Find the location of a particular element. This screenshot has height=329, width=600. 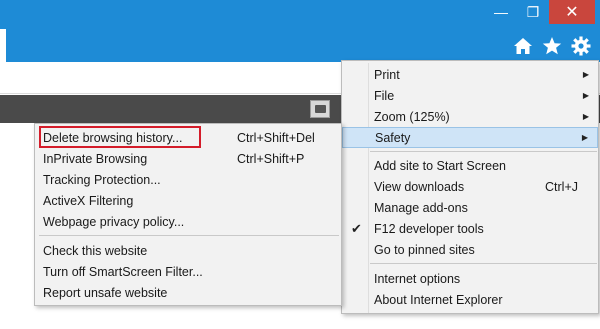

menu-item-label: Go to pinned sites is located at coordinates (424, 249).